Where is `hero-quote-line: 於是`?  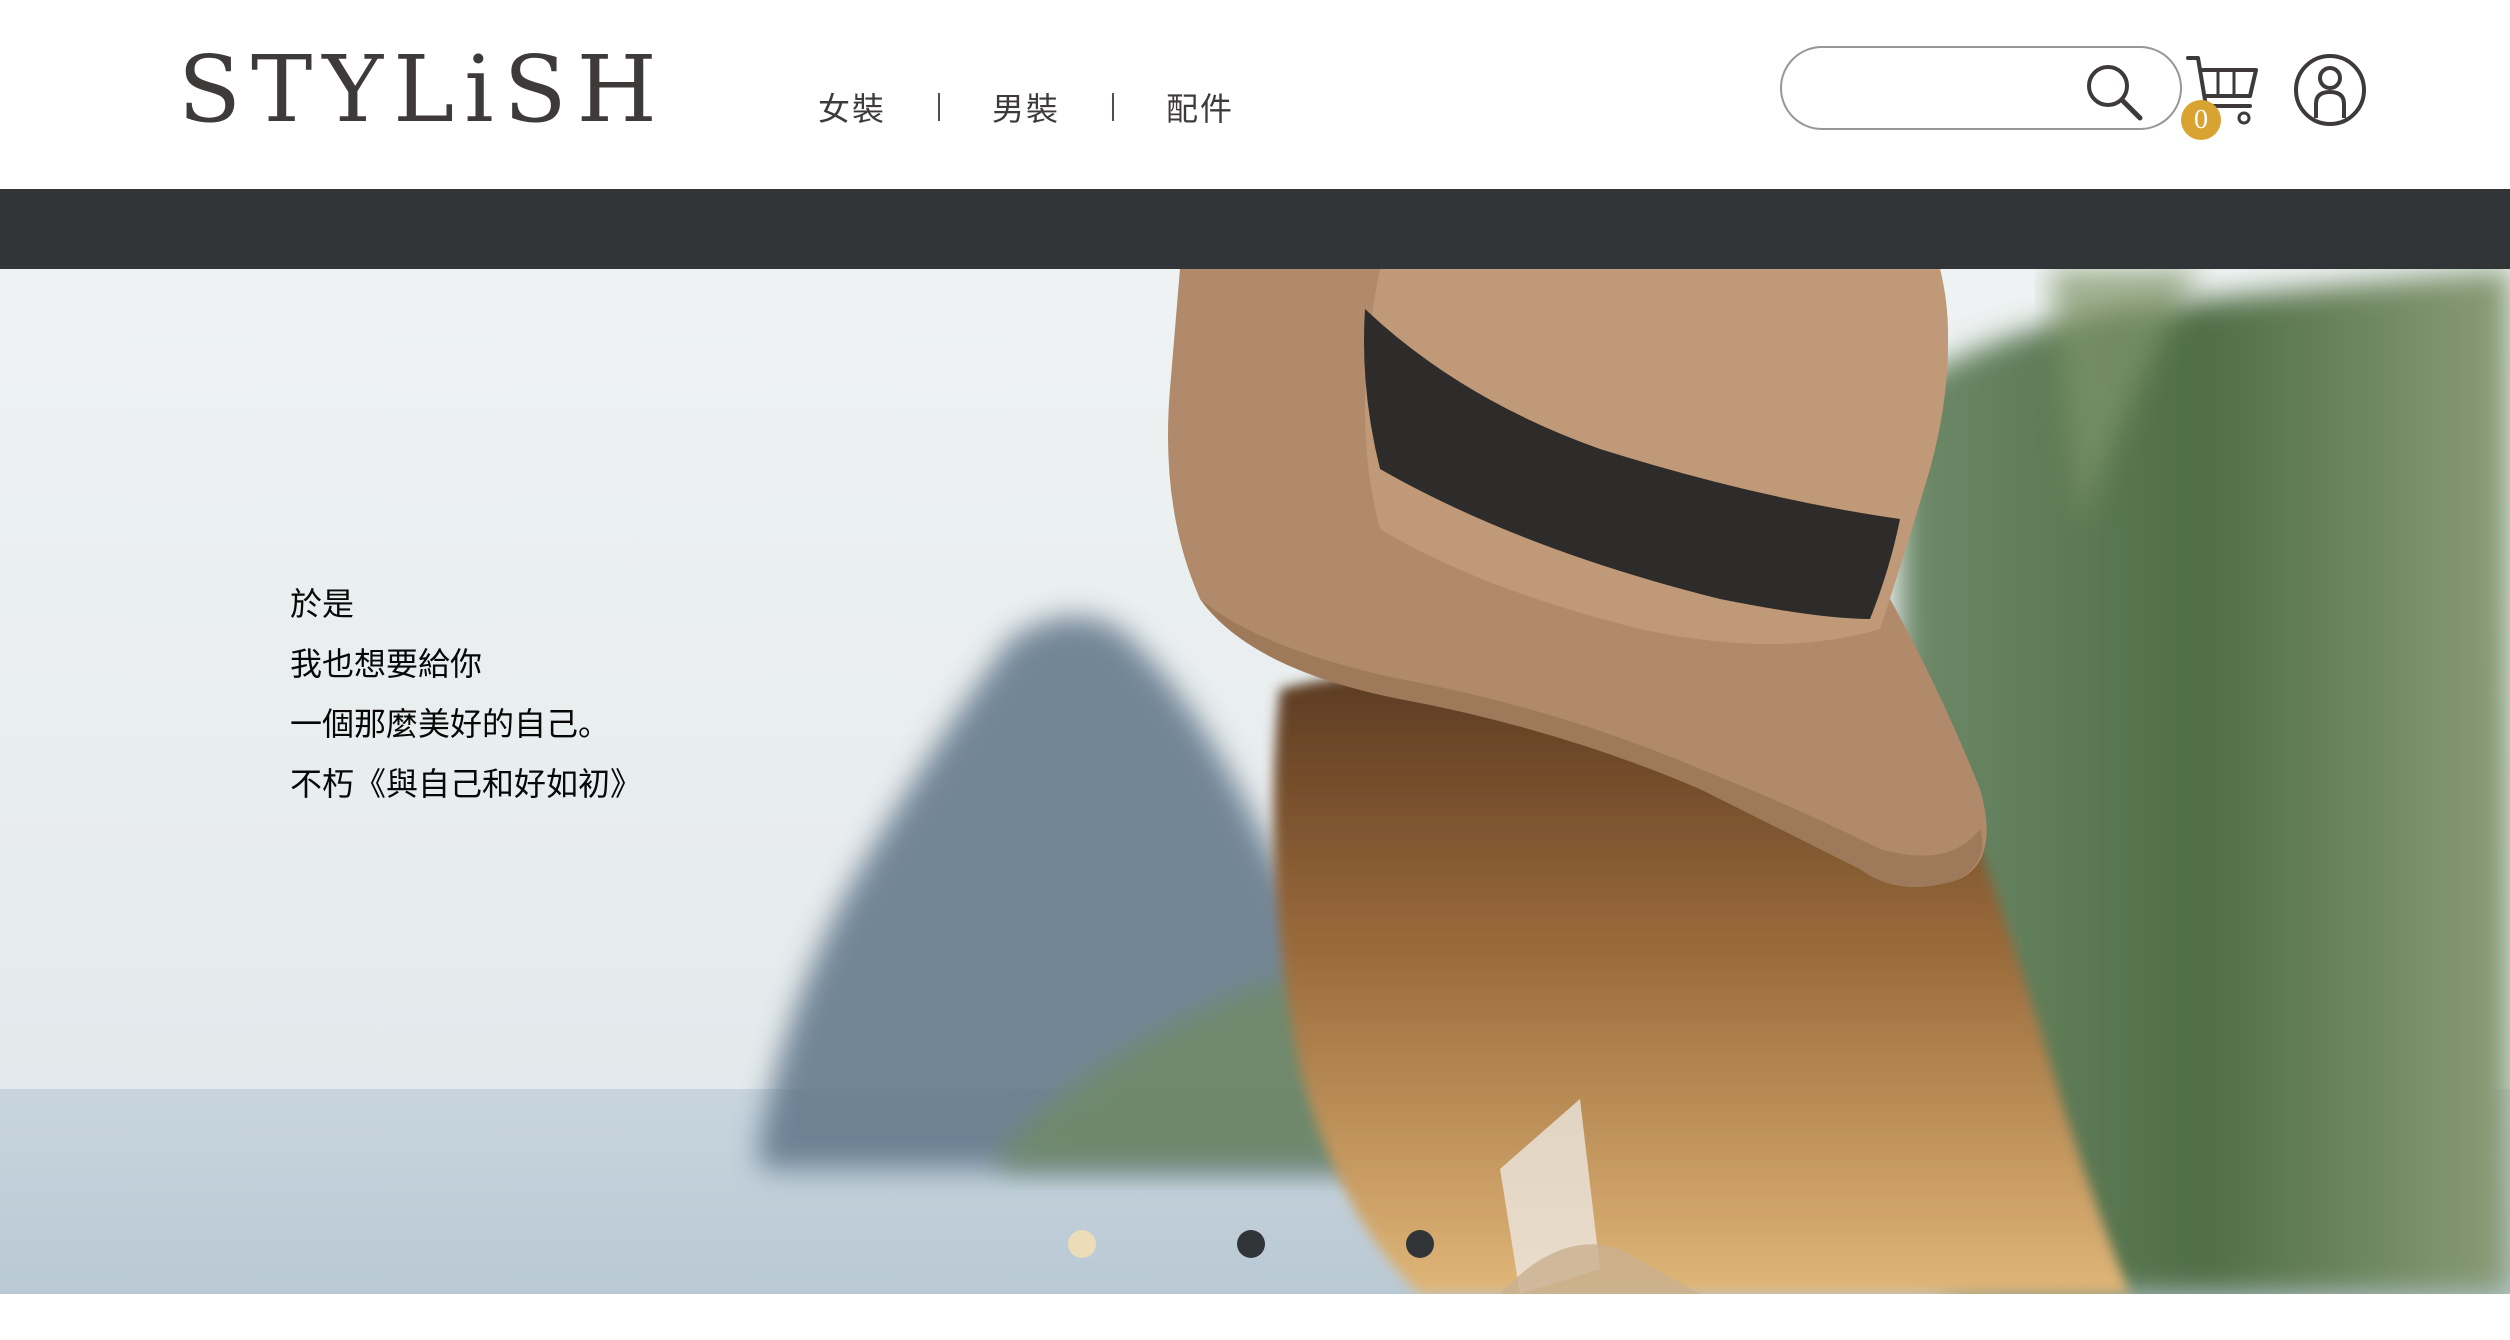 hero-quote-line: 於是 is located at coordinates (322, 604).